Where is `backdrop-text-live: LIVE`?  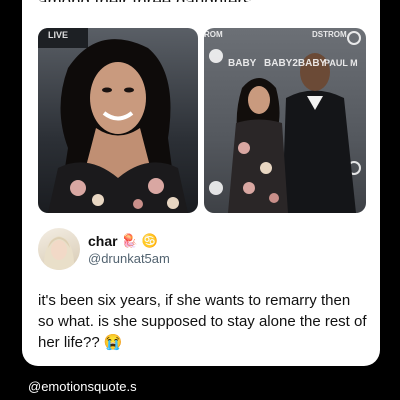 backdrop-text-live: LIVE is located at coordinates (58, 35).